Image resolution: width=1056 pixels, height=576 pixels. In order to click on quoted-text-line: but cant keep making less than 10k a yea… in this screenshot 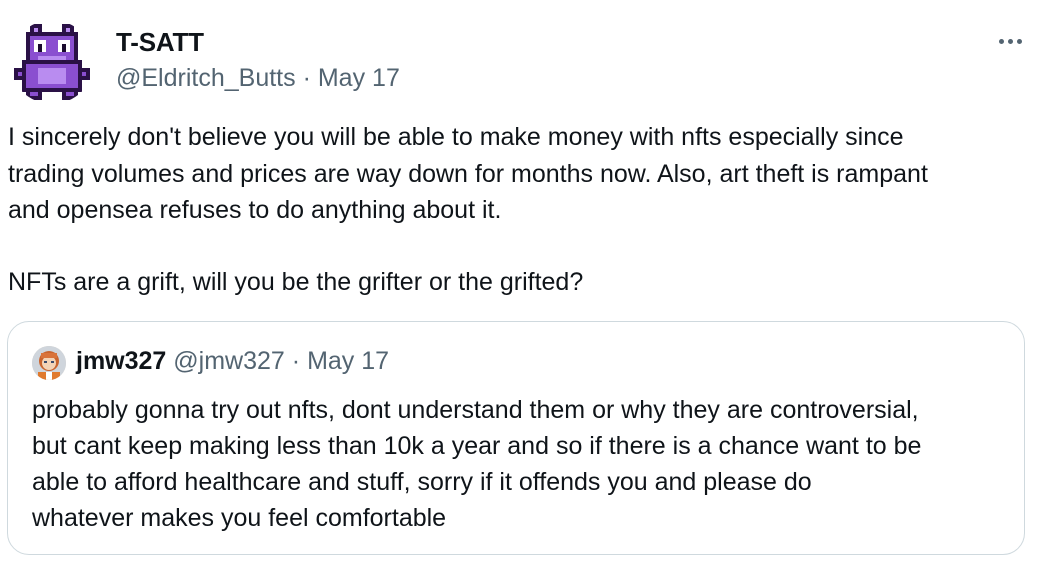, I will do `click(477, 446)`.